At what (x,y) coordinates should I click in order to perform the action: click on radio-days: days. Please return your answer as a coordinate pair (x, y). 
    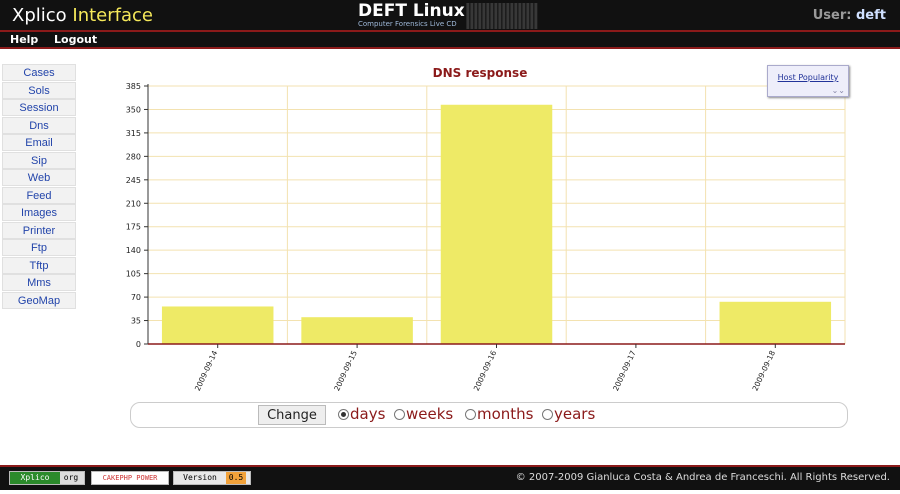
    Looking at the image, I should click on (361, 414).